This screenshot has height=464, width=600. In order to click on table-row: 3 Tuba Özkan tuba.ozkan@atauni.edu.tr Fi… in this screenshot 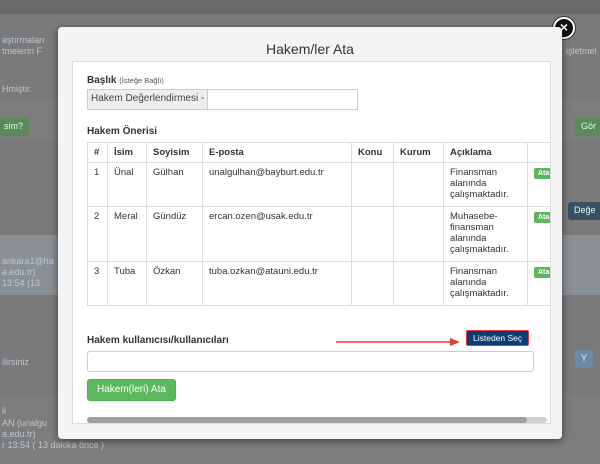, I will do `click(318, 283)`.